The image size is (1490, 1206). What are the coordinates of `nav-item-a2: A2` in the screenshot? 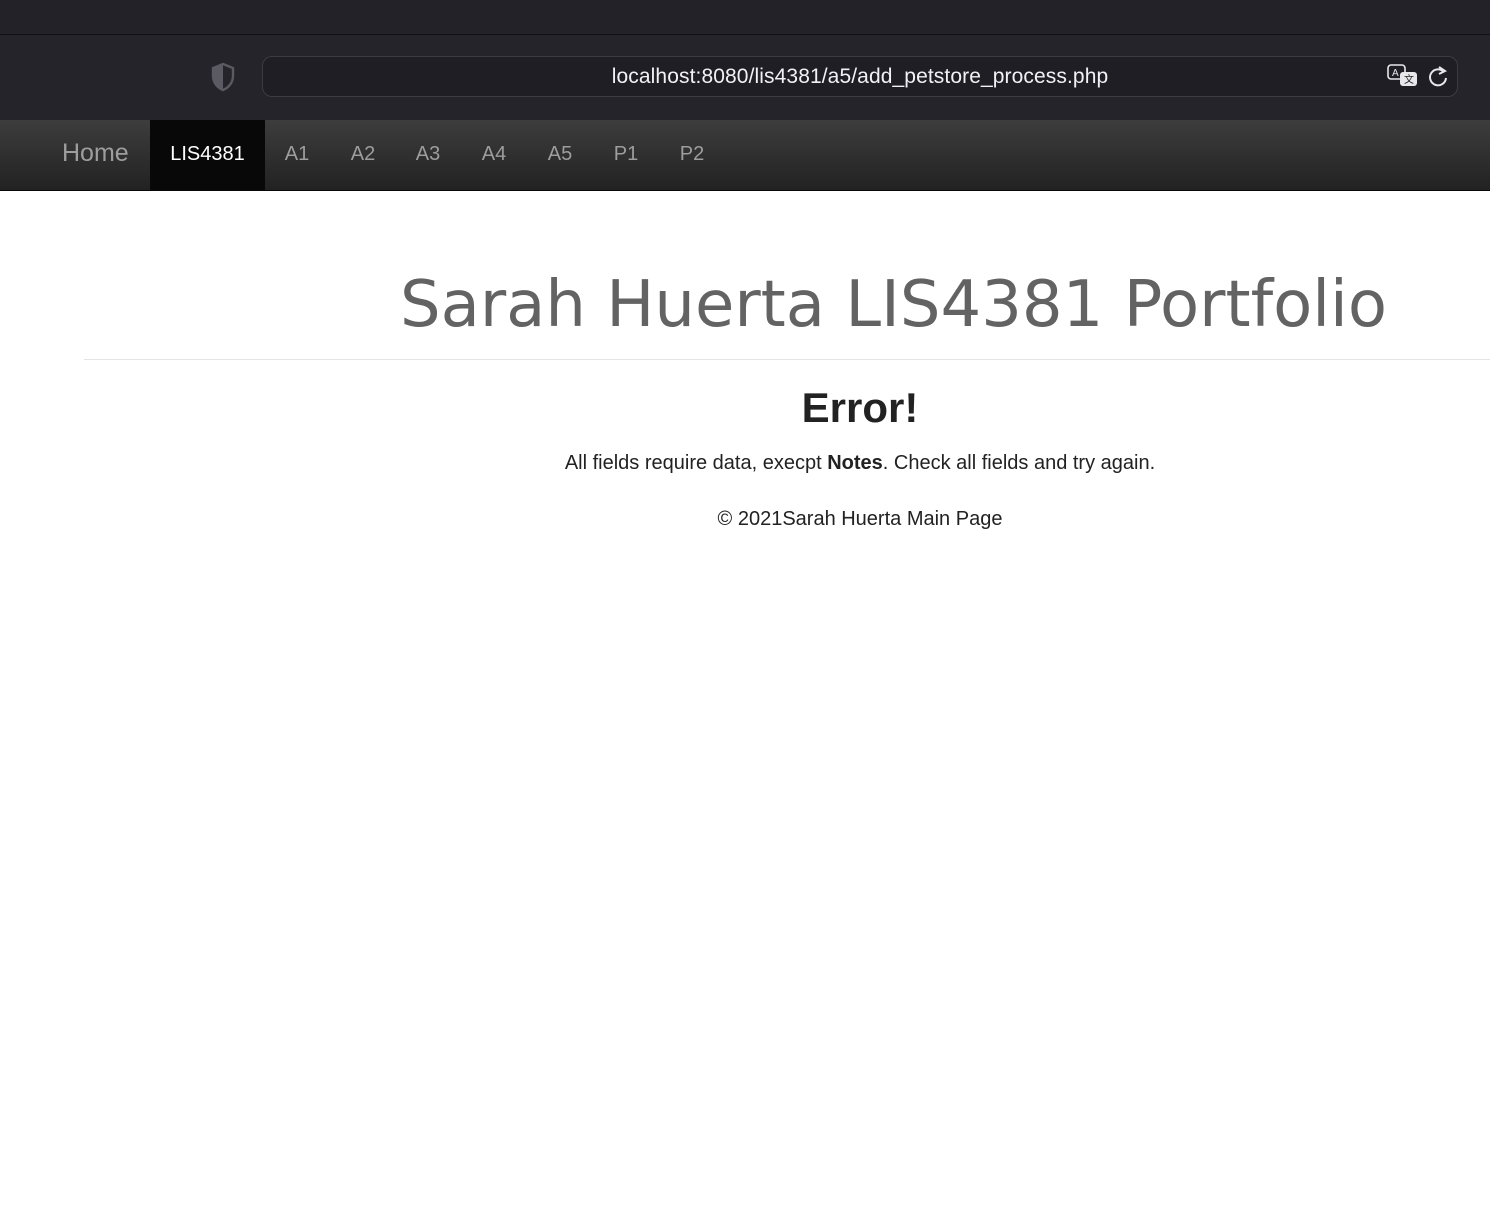 It's located at (363, 155).